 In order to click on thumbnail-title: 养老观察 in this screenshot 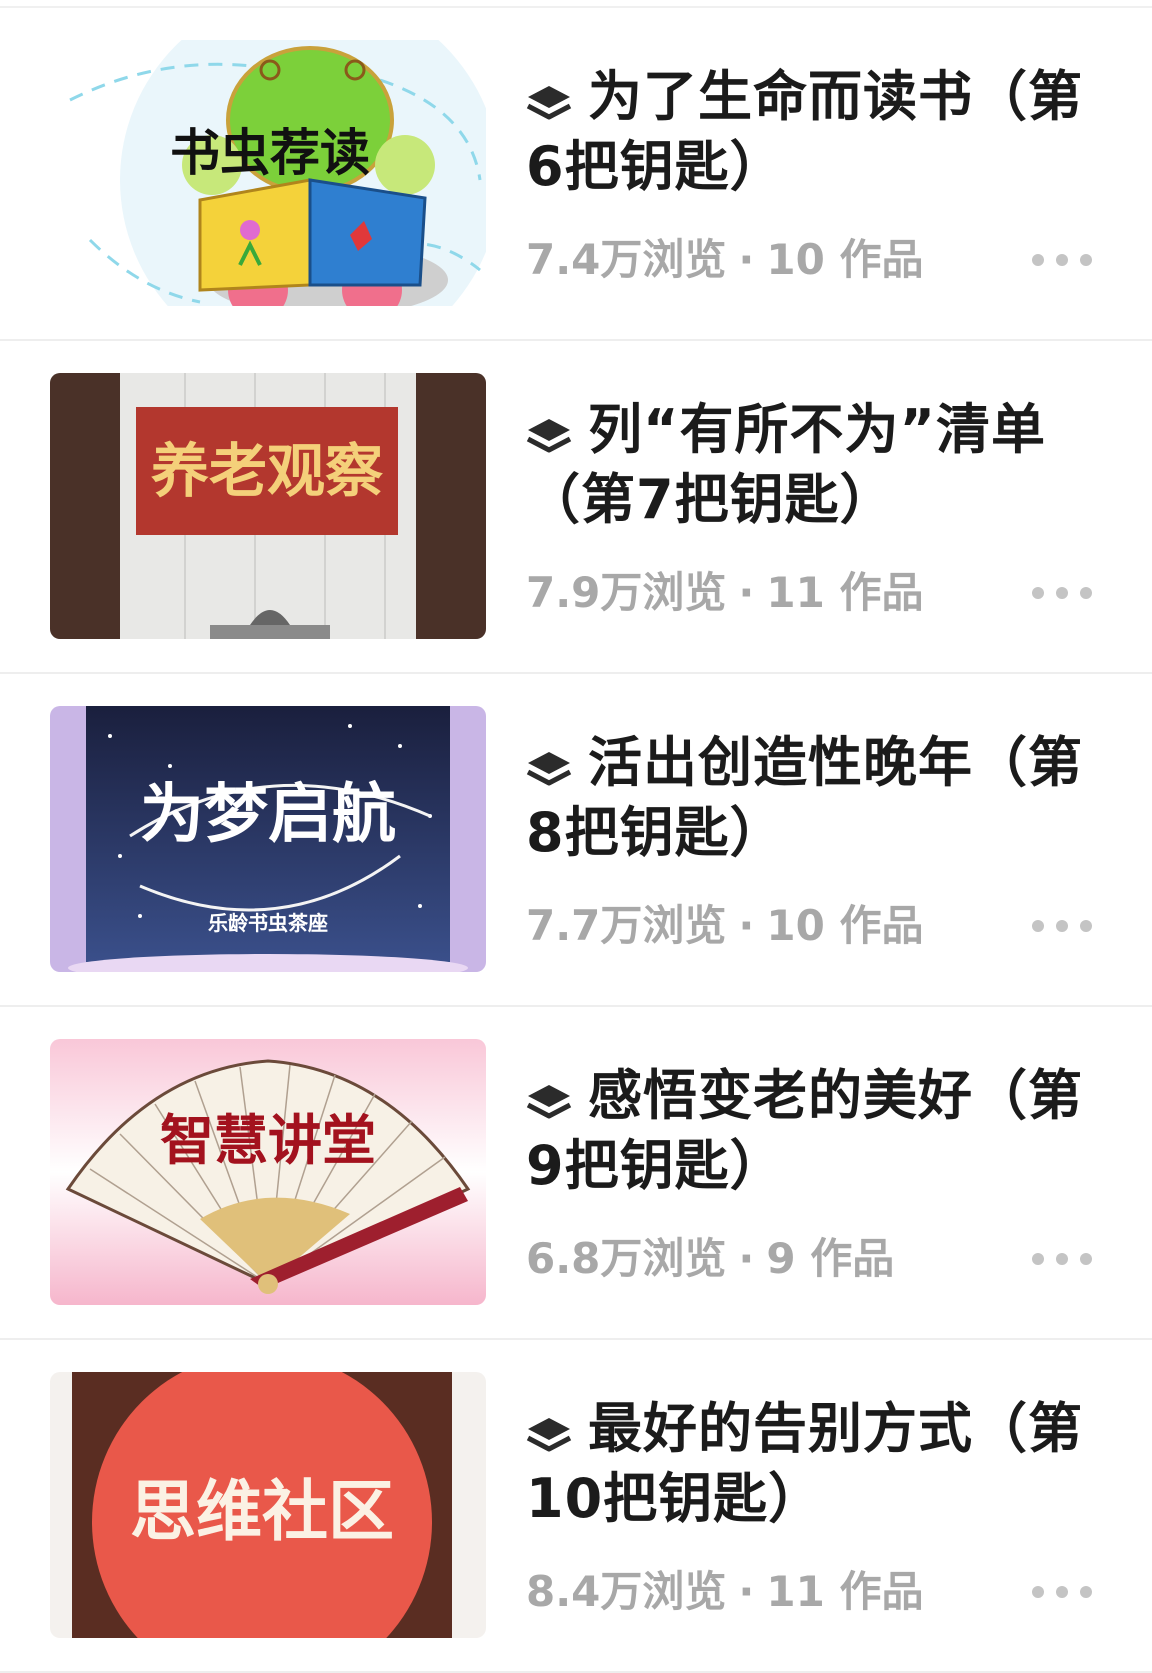, I will do `click(267, 471)`.